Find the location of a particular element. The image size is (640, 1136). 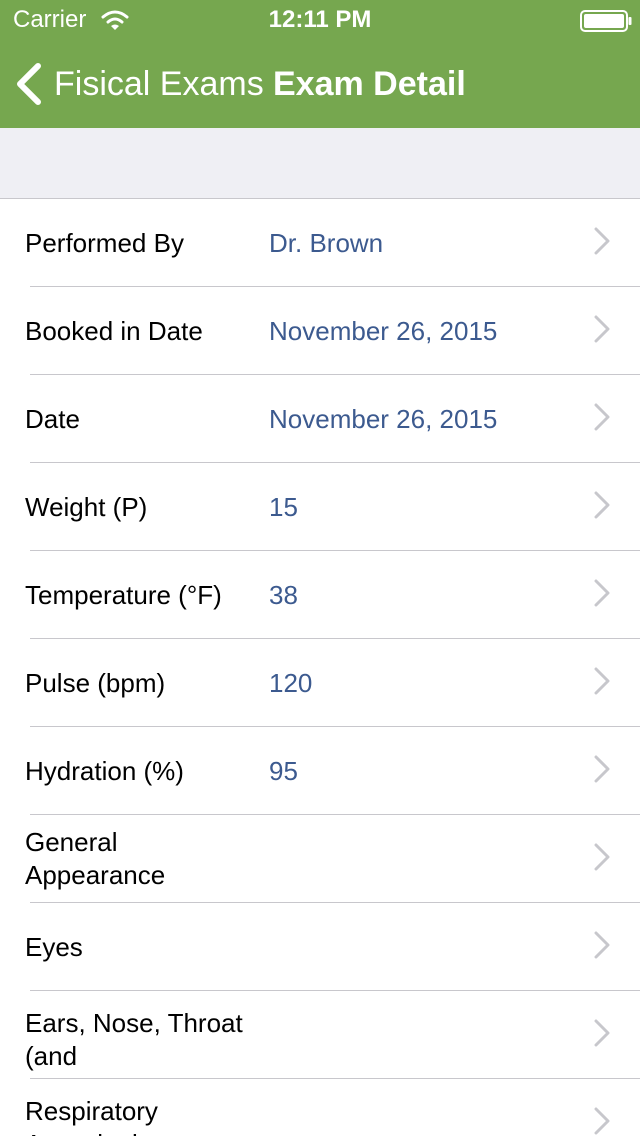

row-temperature: Temperature (°F) 38 is located at coordinates (320, 595).